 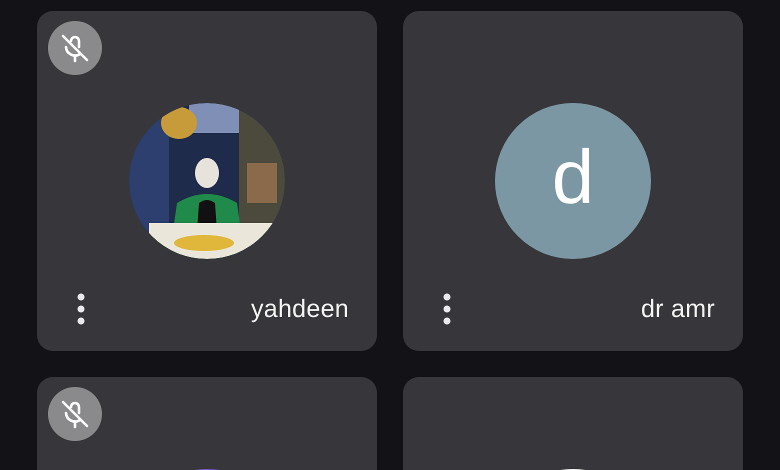 I want to click on avatar-letter: d, so click(x=573, y=181).